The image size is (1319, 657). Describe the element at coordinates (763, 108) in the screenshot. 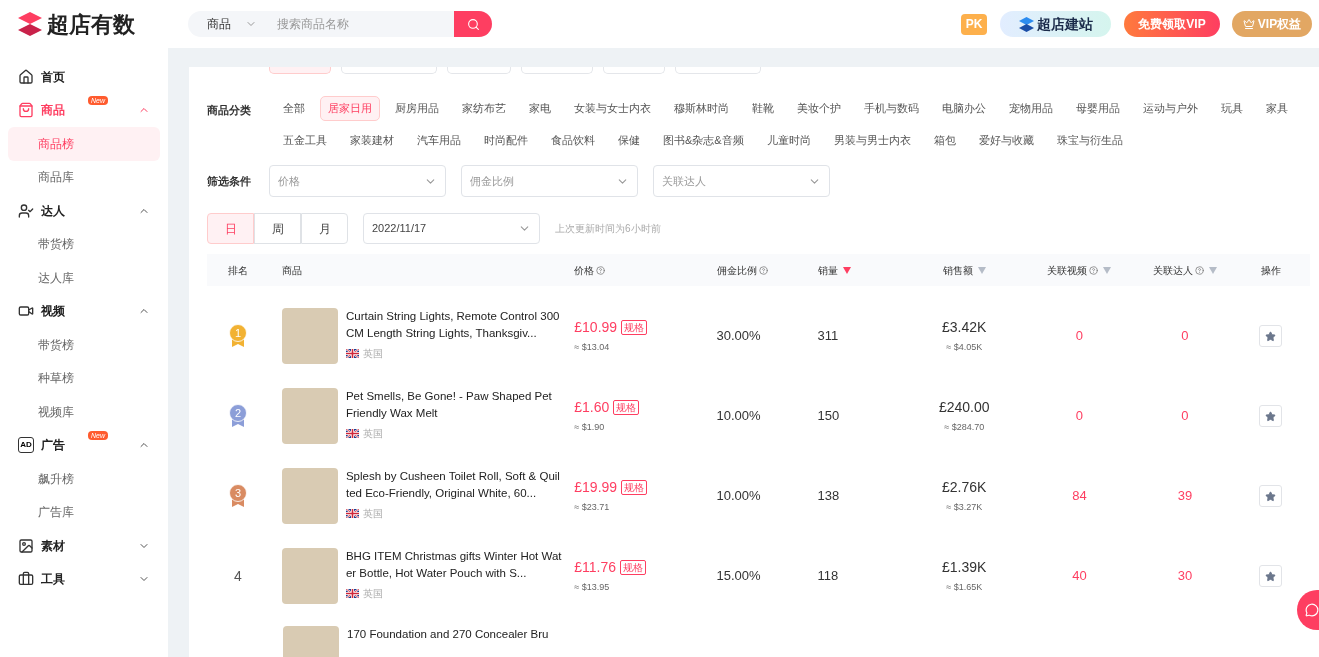

I see `category-tag: 鞋靴` at that location.